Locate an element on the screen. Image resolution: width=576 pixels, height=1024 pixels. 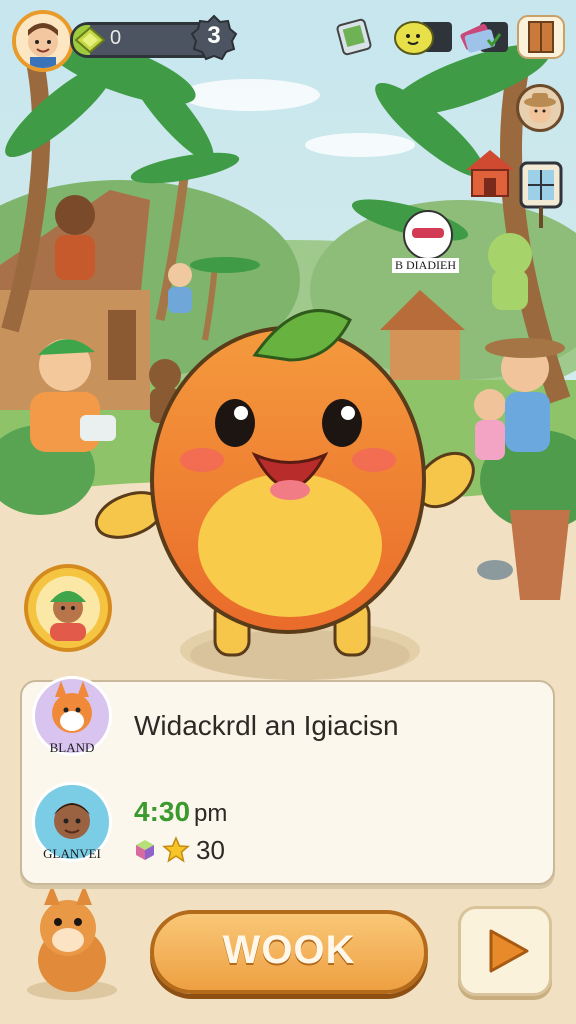
main-action-label: WOOK is located at coordinates (289, 950).